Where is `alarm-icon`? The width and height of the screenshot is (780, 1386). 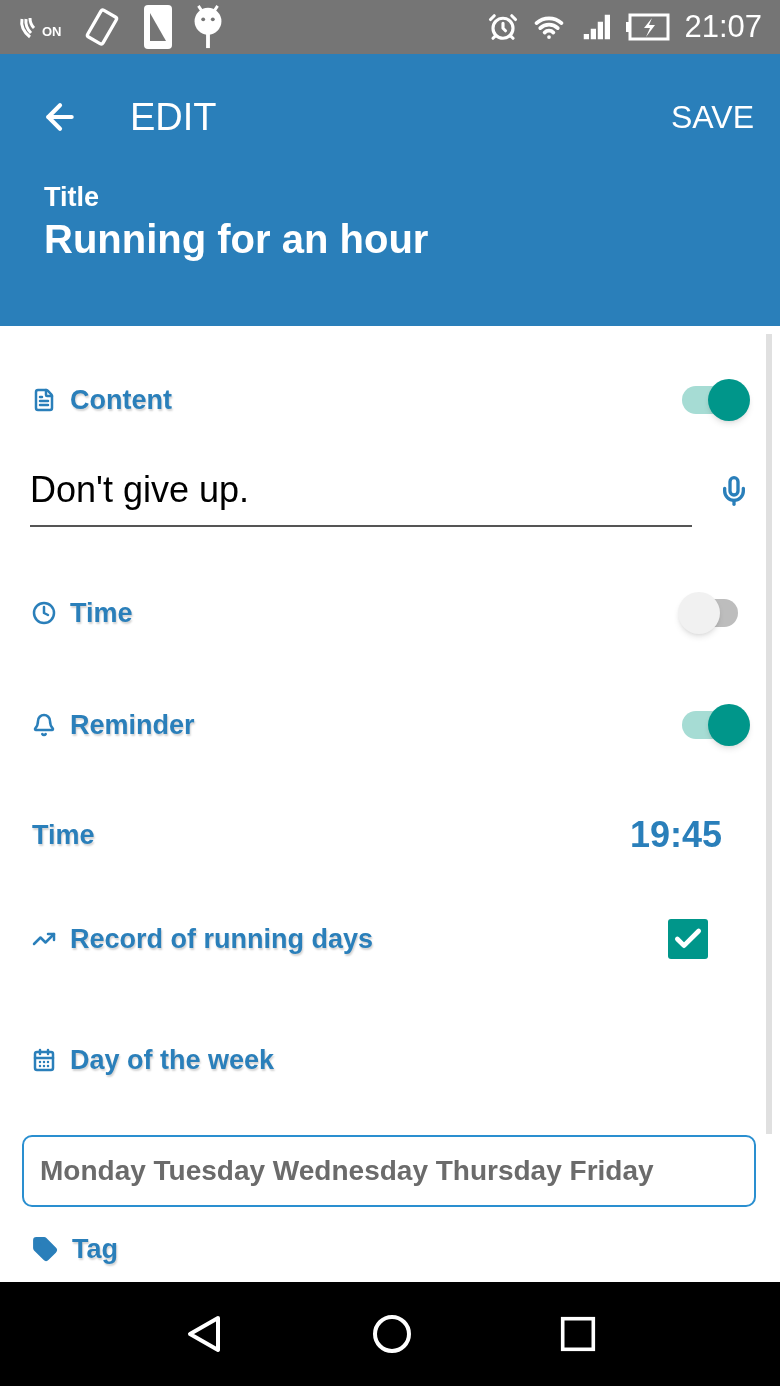 alarm-icon is located at coordinates (503, 27).